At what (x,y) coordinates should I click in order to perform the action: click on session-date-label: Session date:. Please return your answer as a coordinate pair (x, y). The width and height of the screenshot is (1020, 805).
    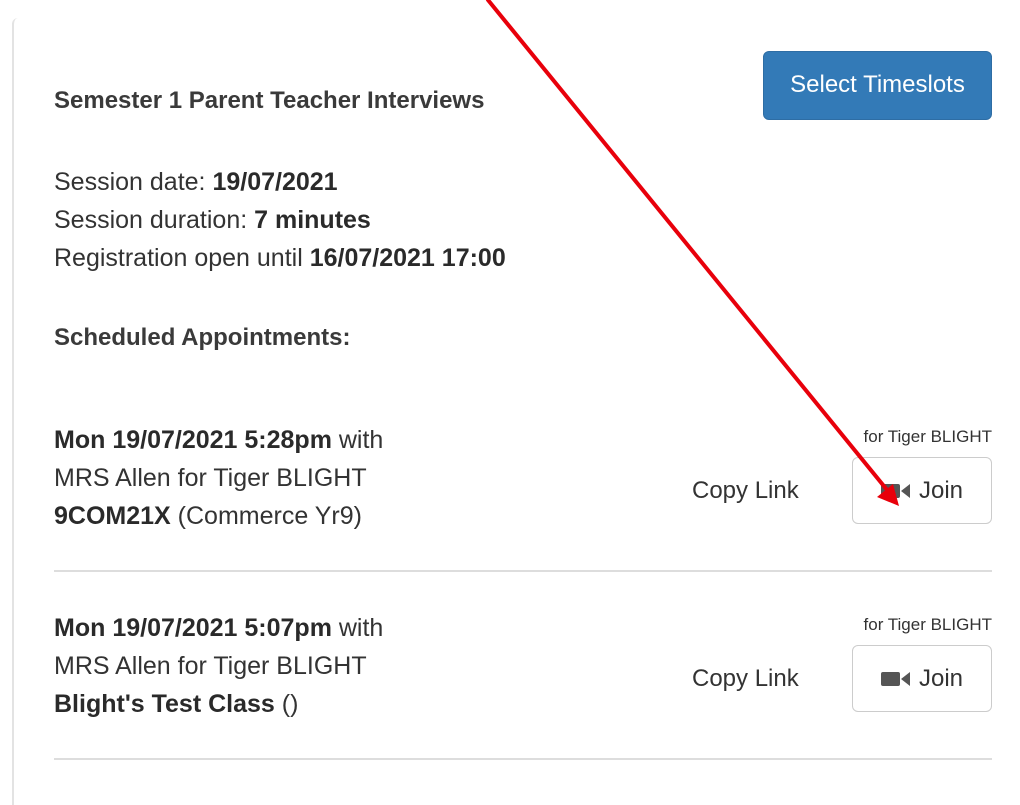
    Looking at the image, I should click on (133, 182).